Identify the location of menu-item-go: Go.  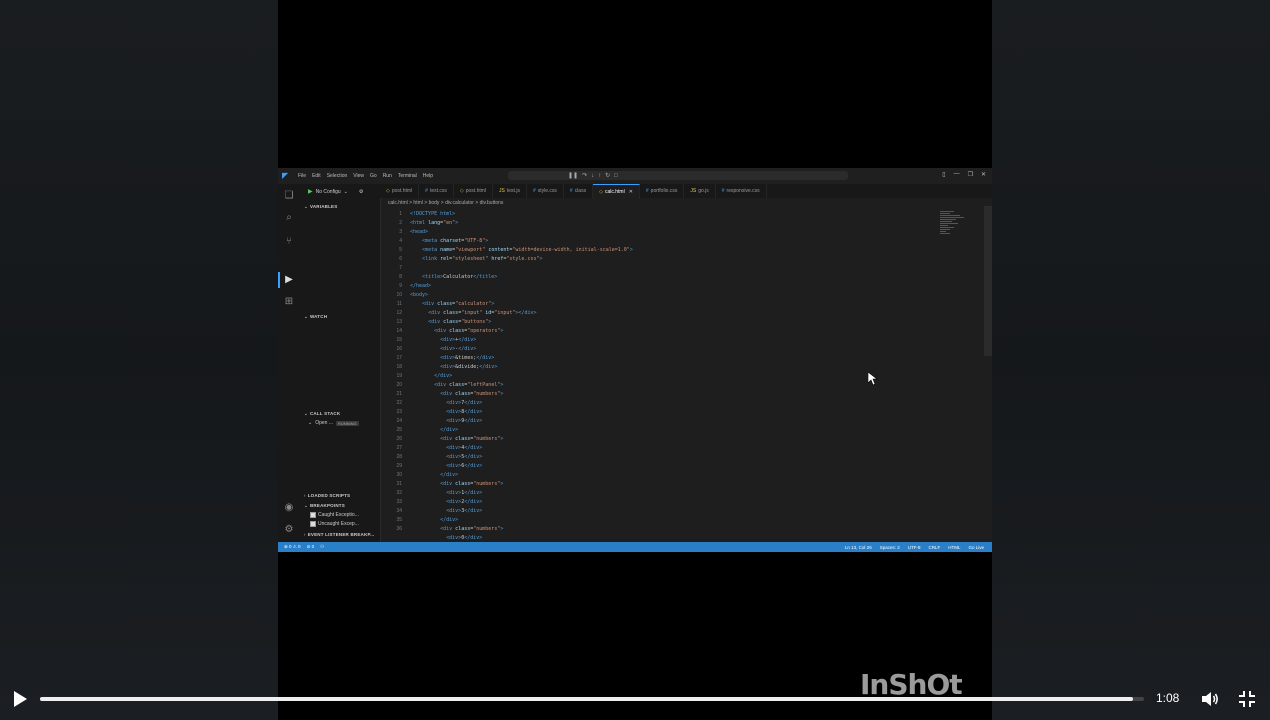
(373, 176).